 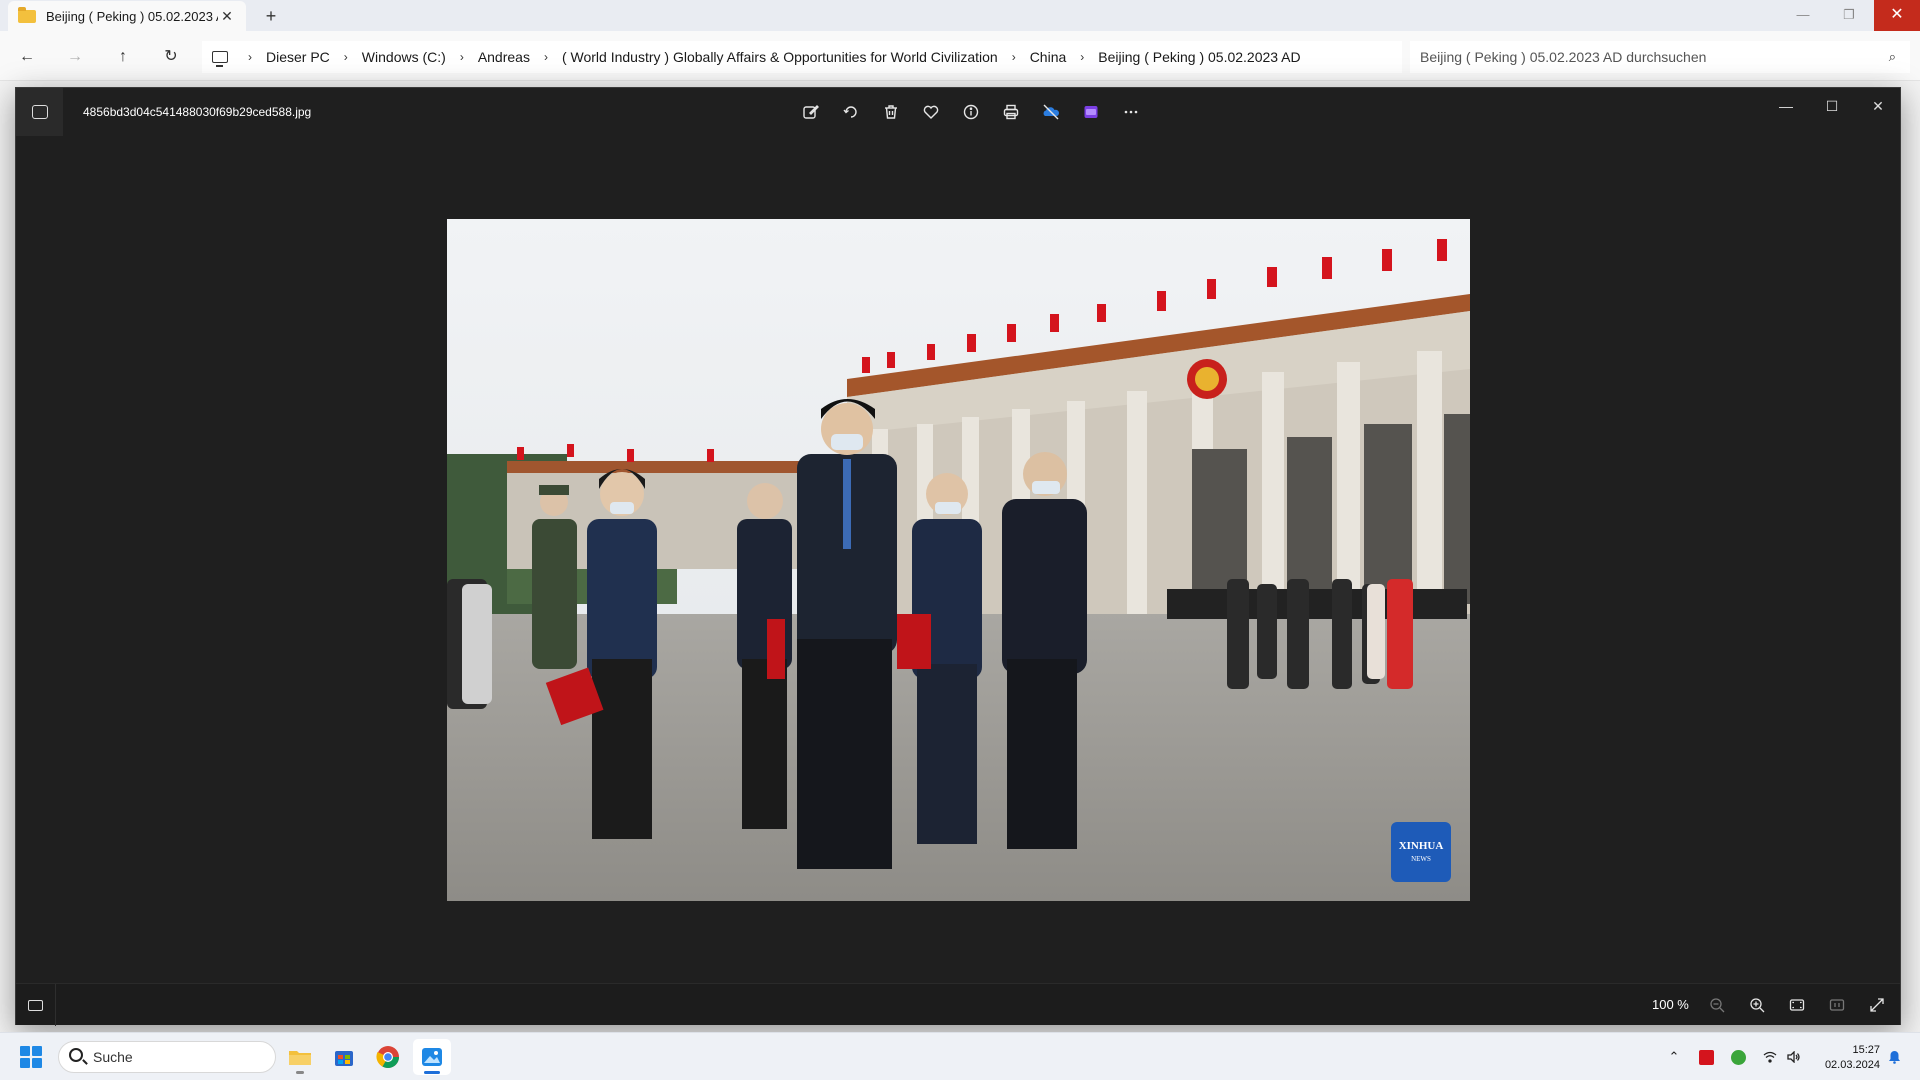 I want to click on search-icon: ⌕, so click(x=1892, y=56).